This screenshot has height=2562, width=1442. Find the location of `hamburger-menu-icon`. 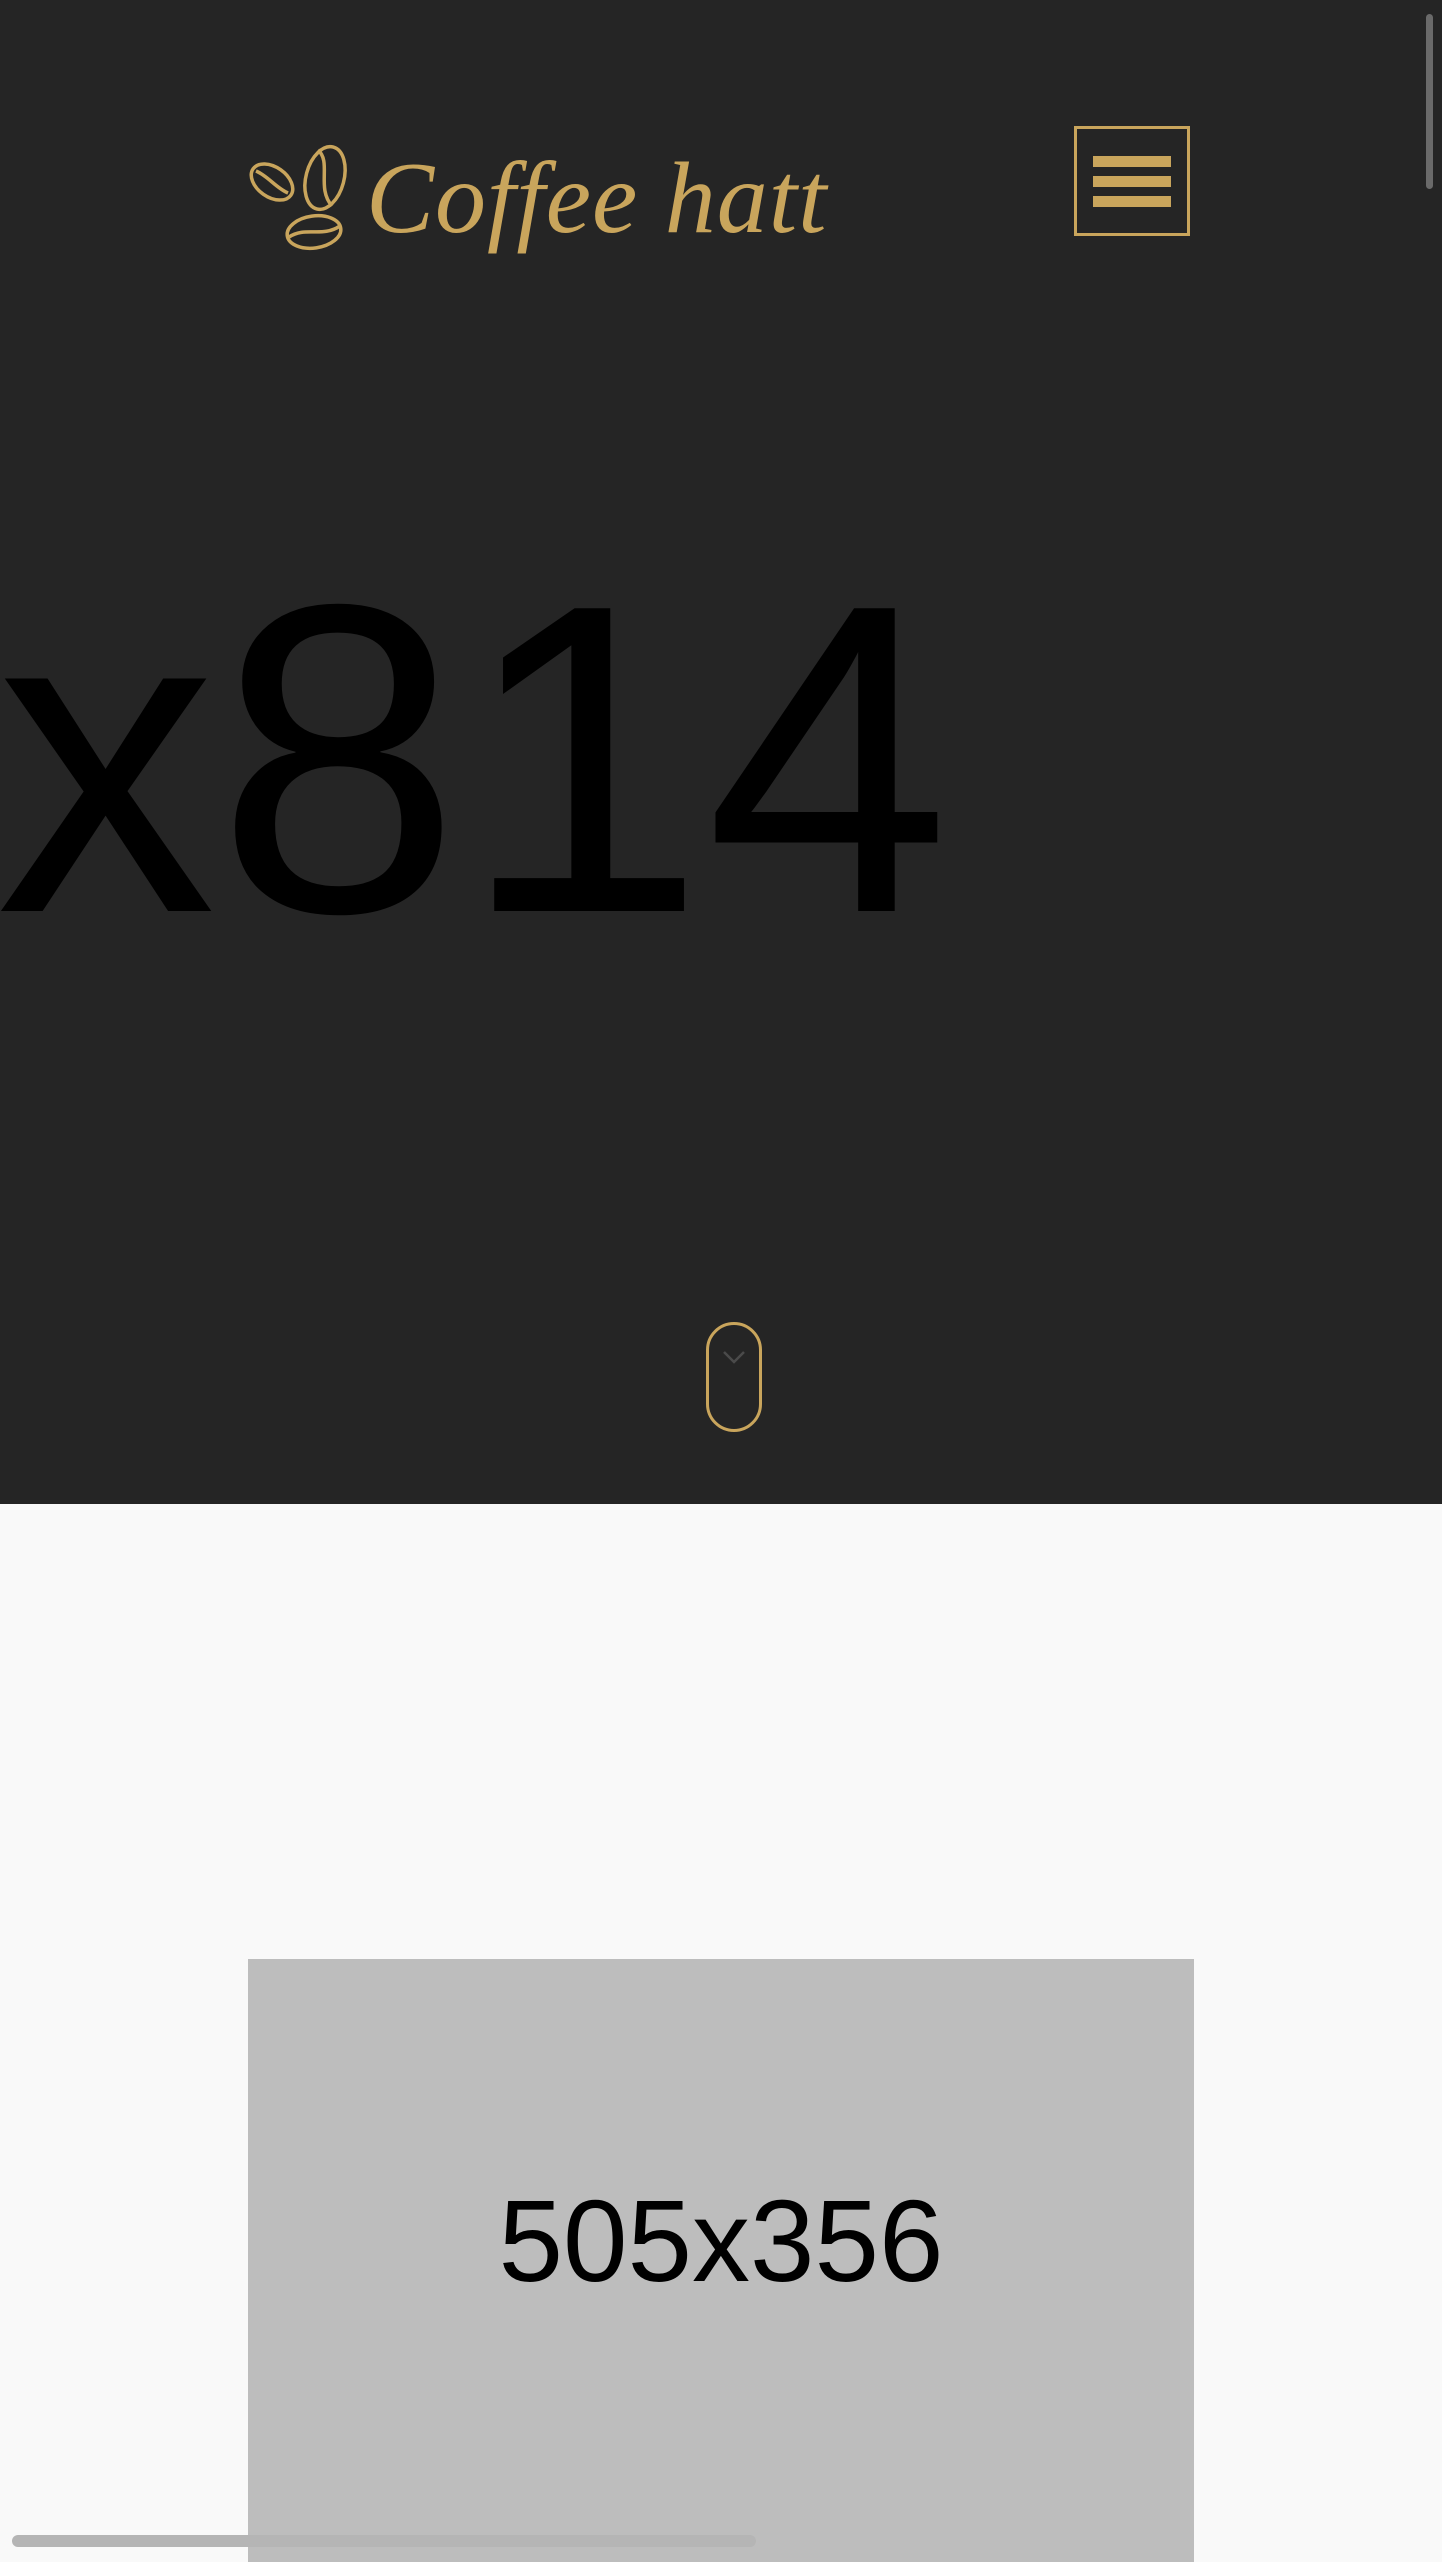

hamburger-menu-icon is located at coordinates (1132, 161).